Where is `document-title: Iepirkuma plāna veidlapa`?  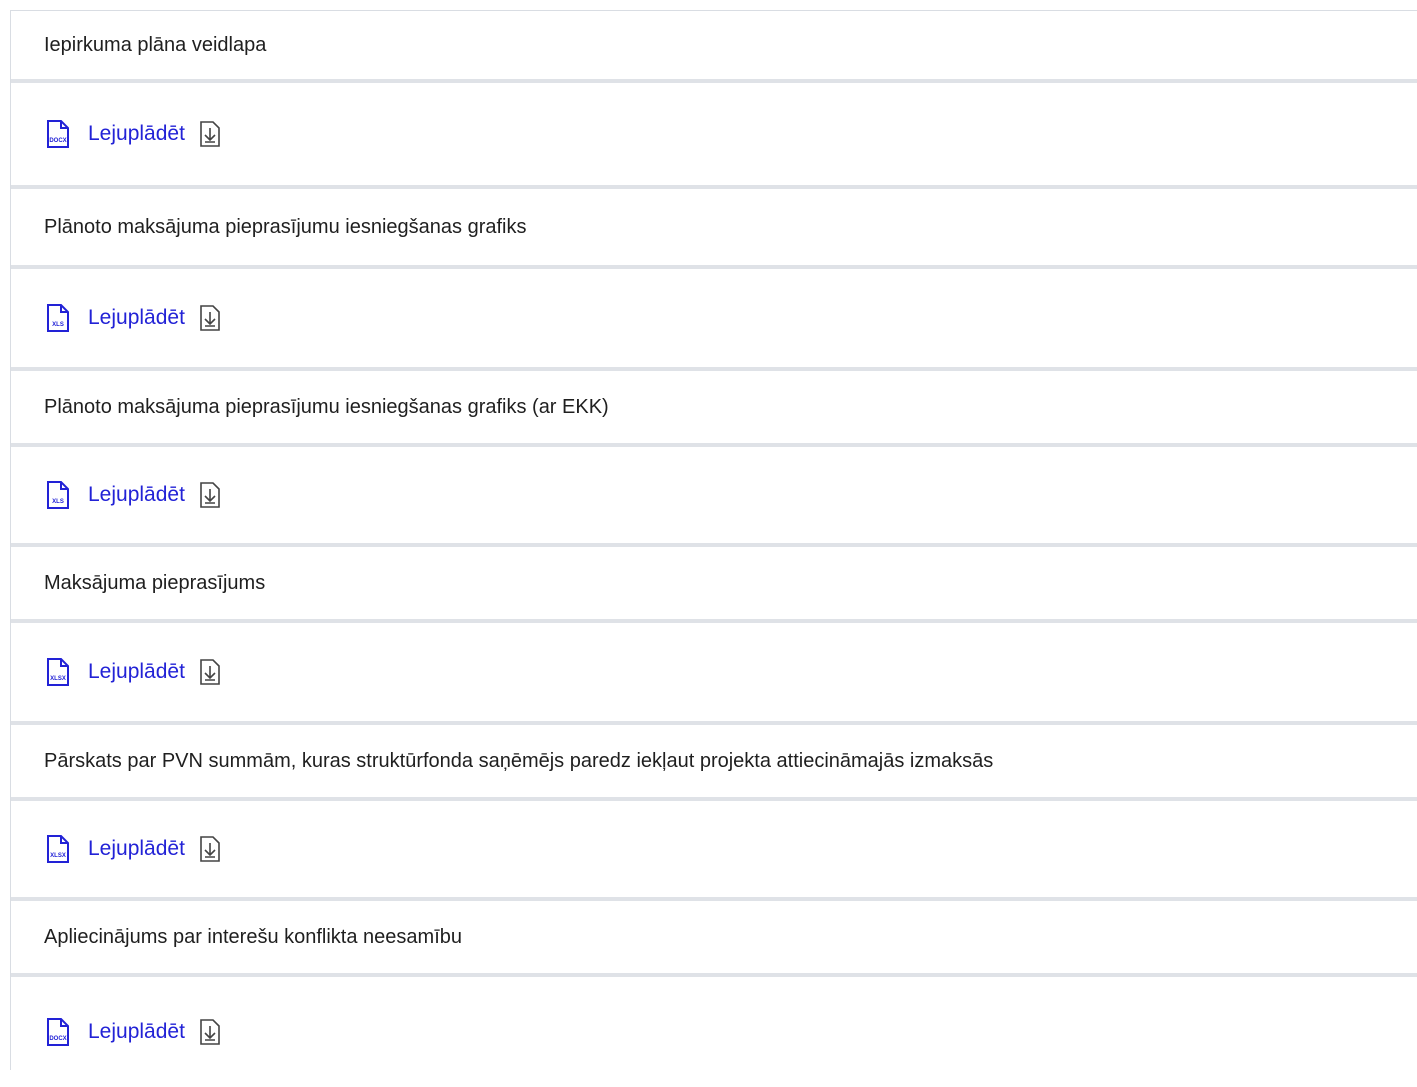
document-title: Iepirkuma plāna veidlapa is located at coordinates (155, 44).